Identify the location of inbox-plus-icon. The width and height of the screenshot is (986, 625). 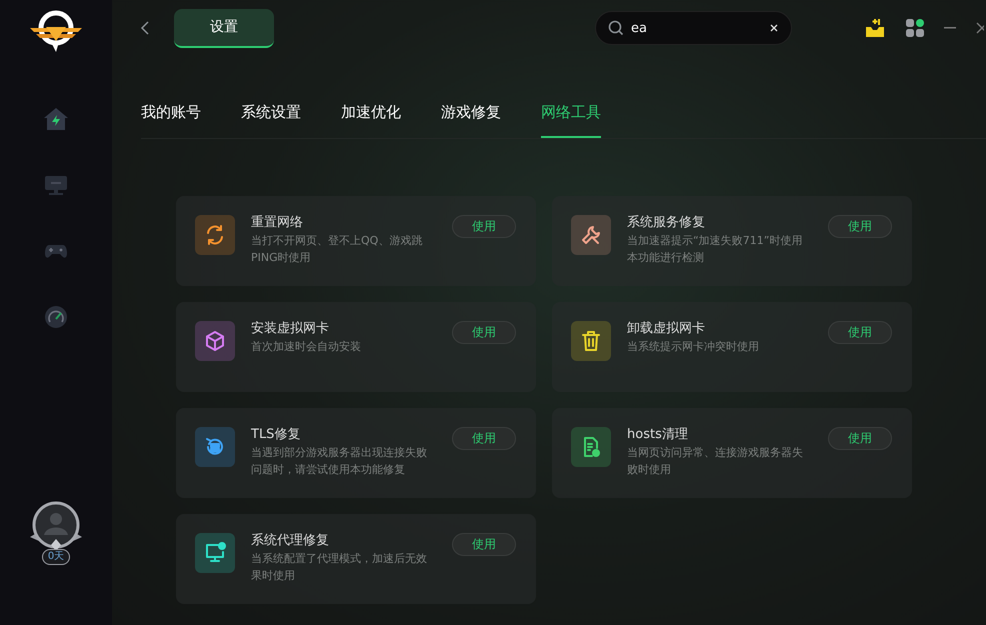
(875, 28).